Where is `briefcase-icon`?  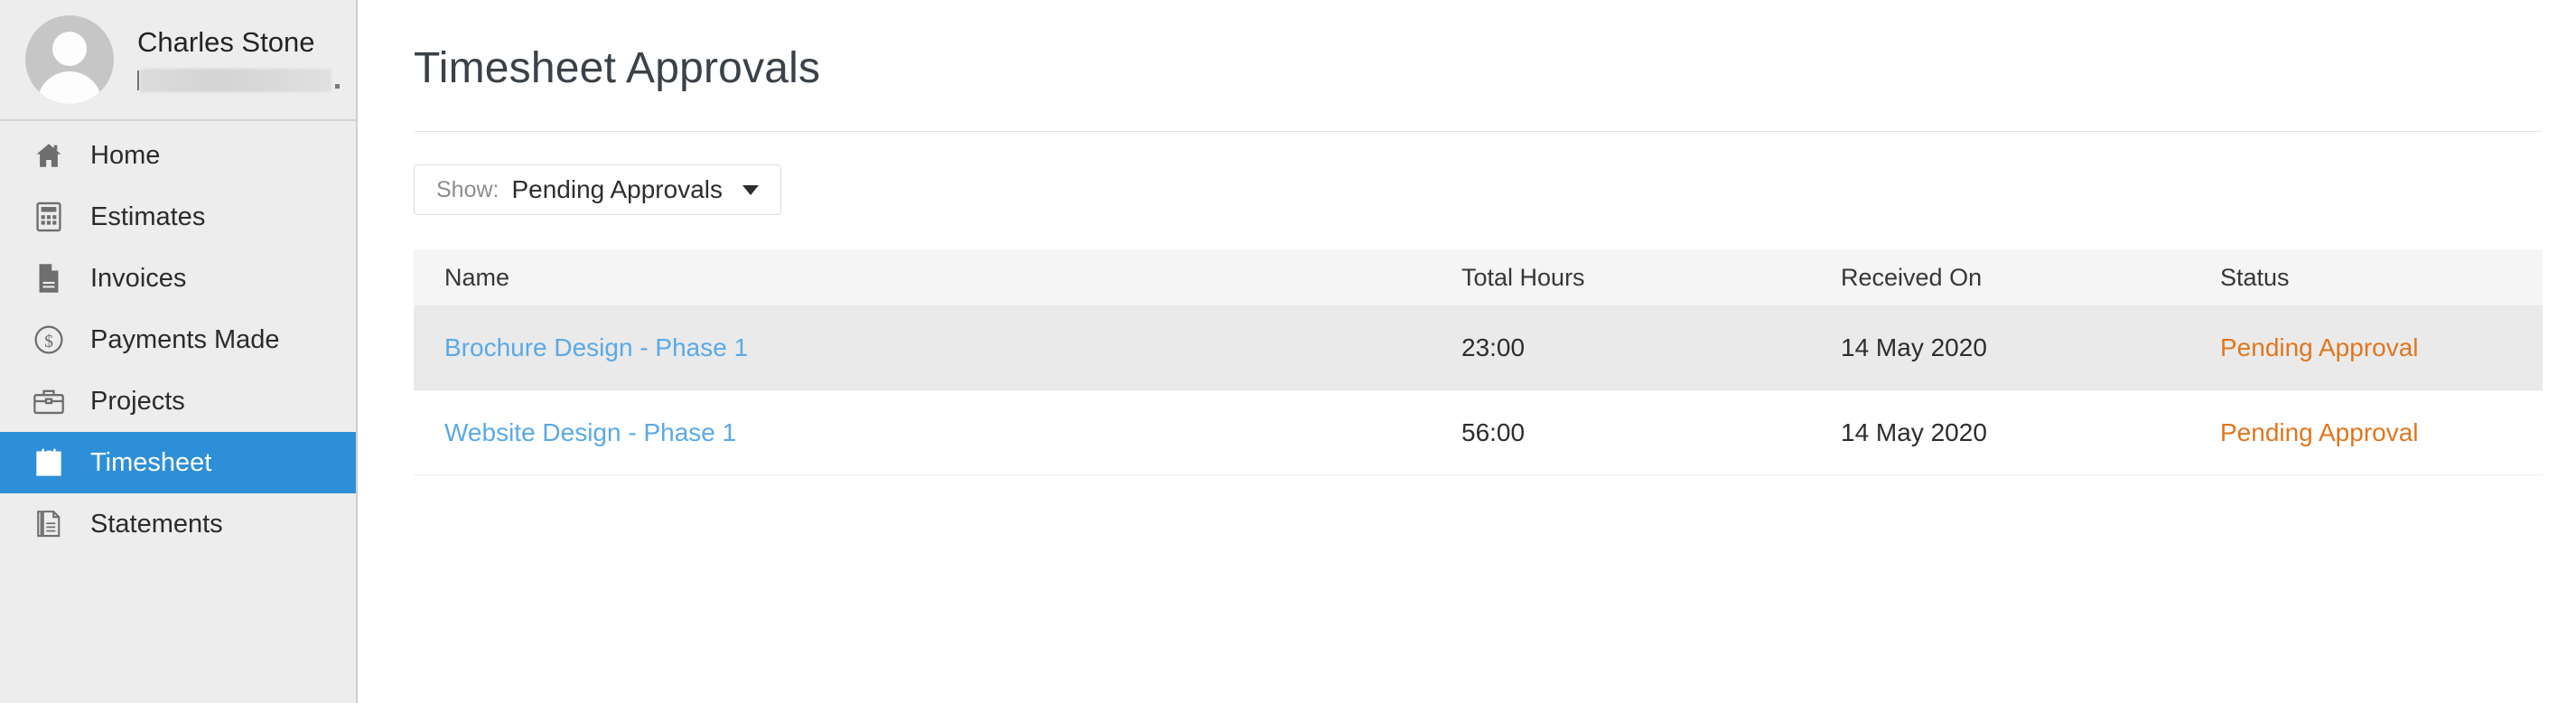 briefcase-icon is located at coordinates (49, 401).